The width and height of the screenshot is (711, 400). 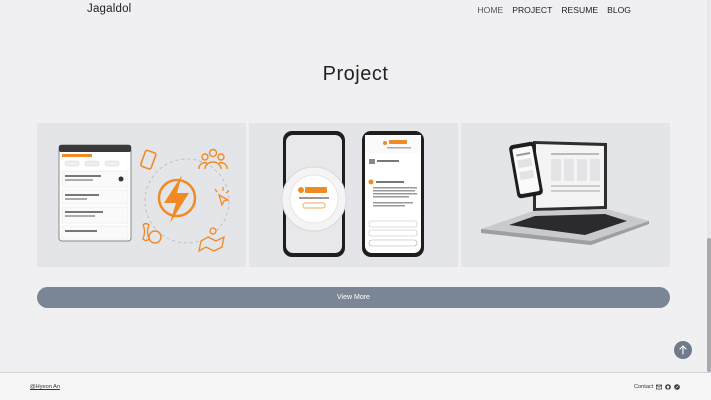 I want to click on github-icon, so click(x=668, y=387).